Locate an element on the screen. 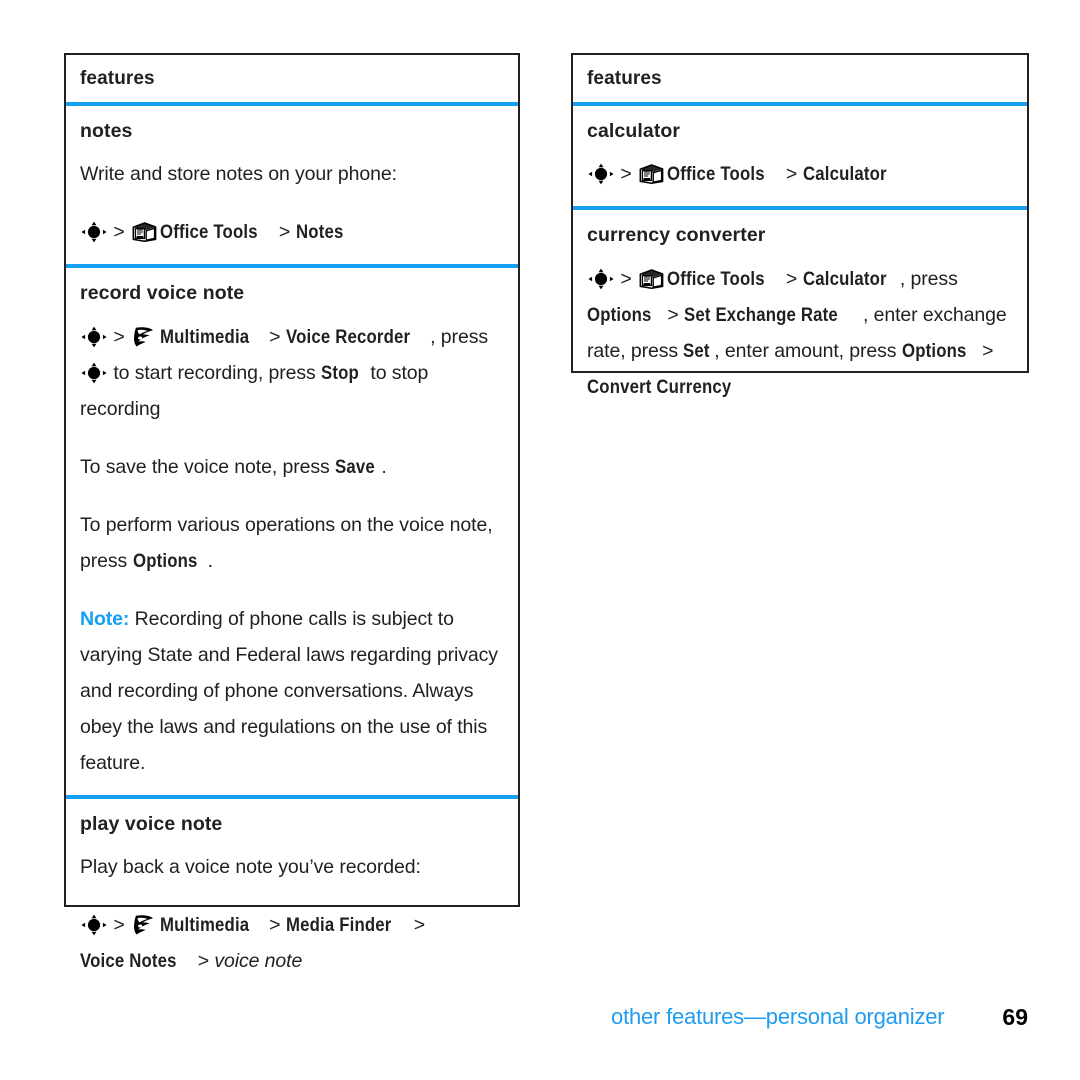 The height and width of the screenshot is (1080, 1080). save-voice-note-text: To save the voice note, press Save. is located at coordinates (292, 467).